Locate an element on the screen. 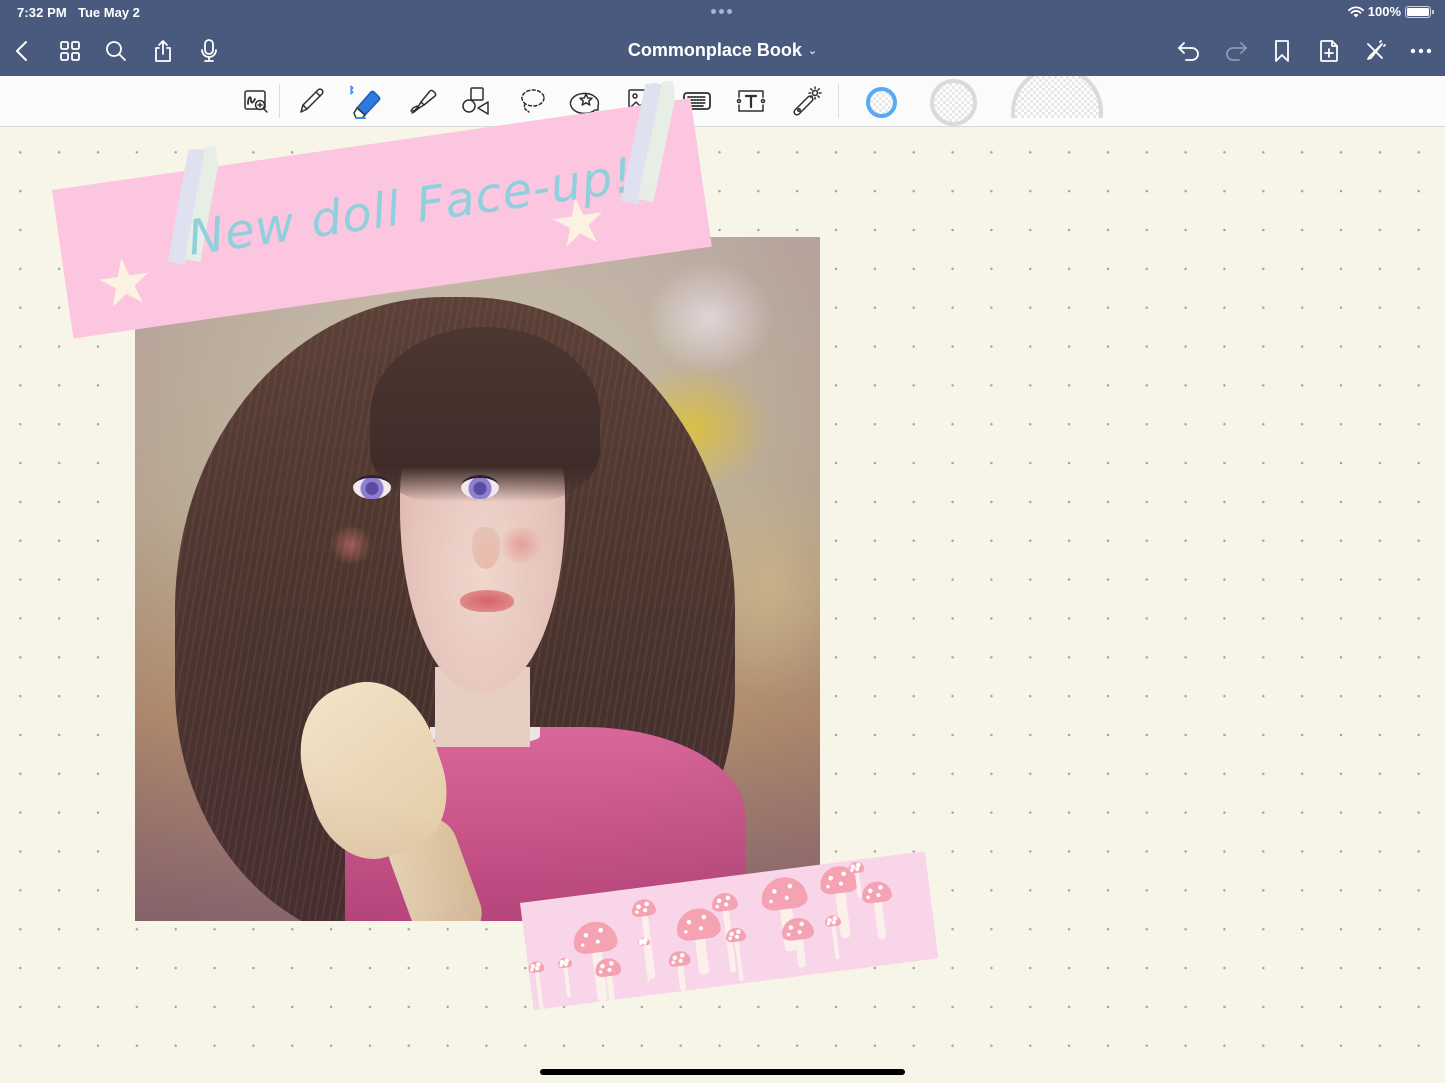 The image size is (1445, 1083). shapes-icon is located at coordinates (475, 101).